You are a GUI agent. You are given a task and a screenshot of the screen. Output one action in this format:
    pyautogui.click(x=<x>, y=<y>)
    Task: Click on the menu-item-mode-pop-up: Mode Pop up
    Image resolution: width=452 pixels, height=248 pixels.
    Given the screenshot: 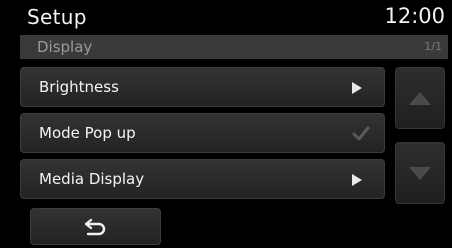 What is the action you would take?
    pyautogui.click(x=202, y=133)
    